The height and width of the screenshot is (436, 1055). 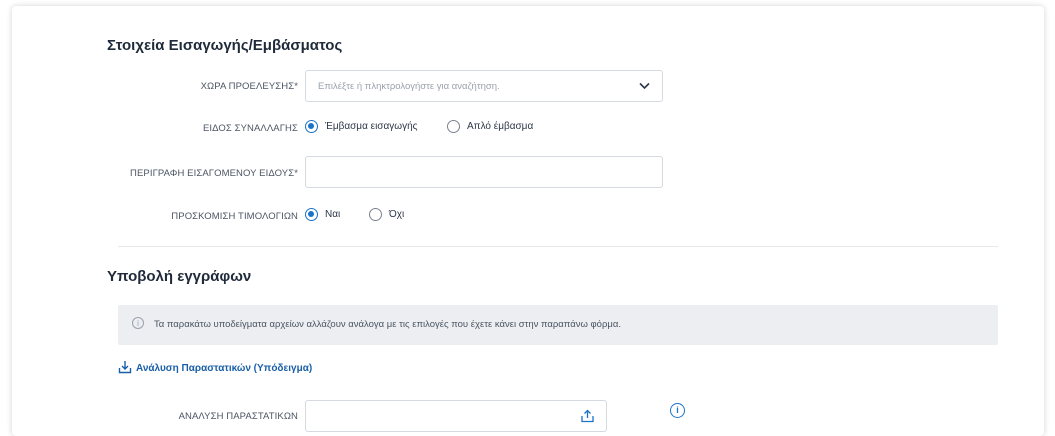 I want to click on radio-import-remittance: Έμβασμα εισαγωγής, so click(x=361, y=126).